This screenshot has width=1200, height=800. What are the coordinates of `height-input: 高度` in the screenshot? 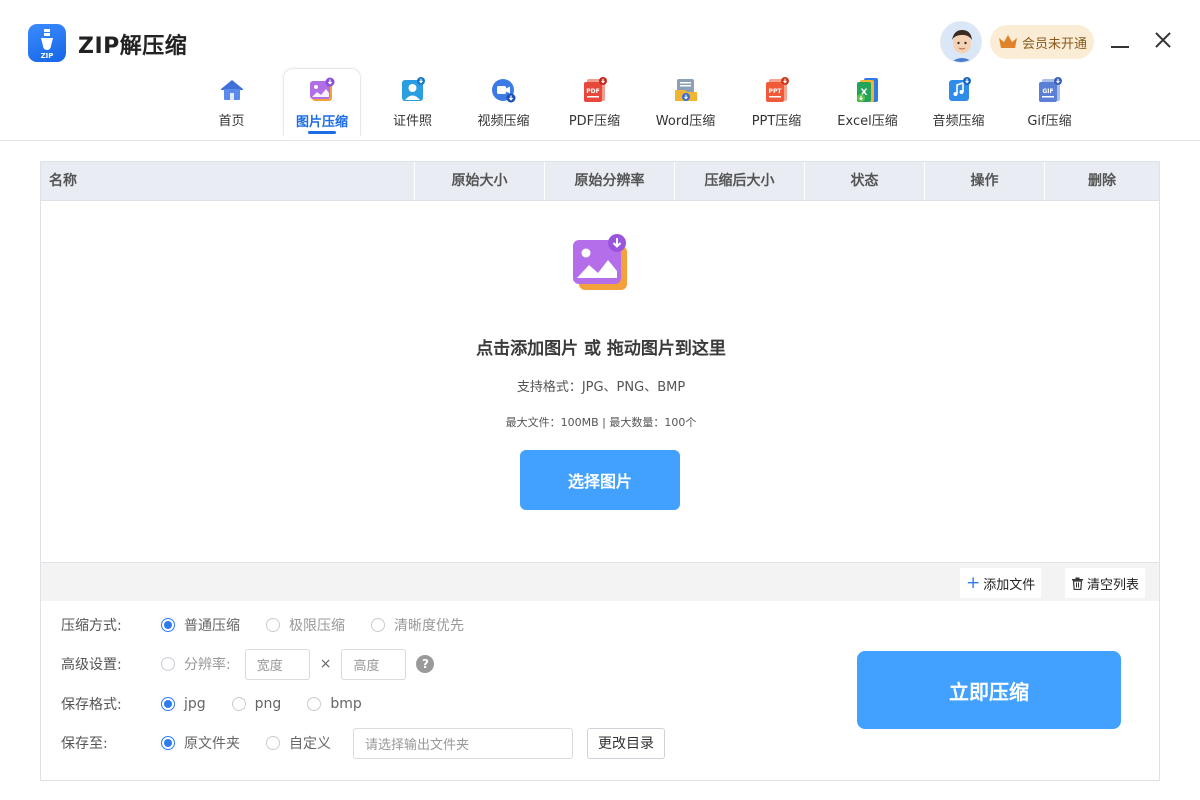 It's located at (374, 664).